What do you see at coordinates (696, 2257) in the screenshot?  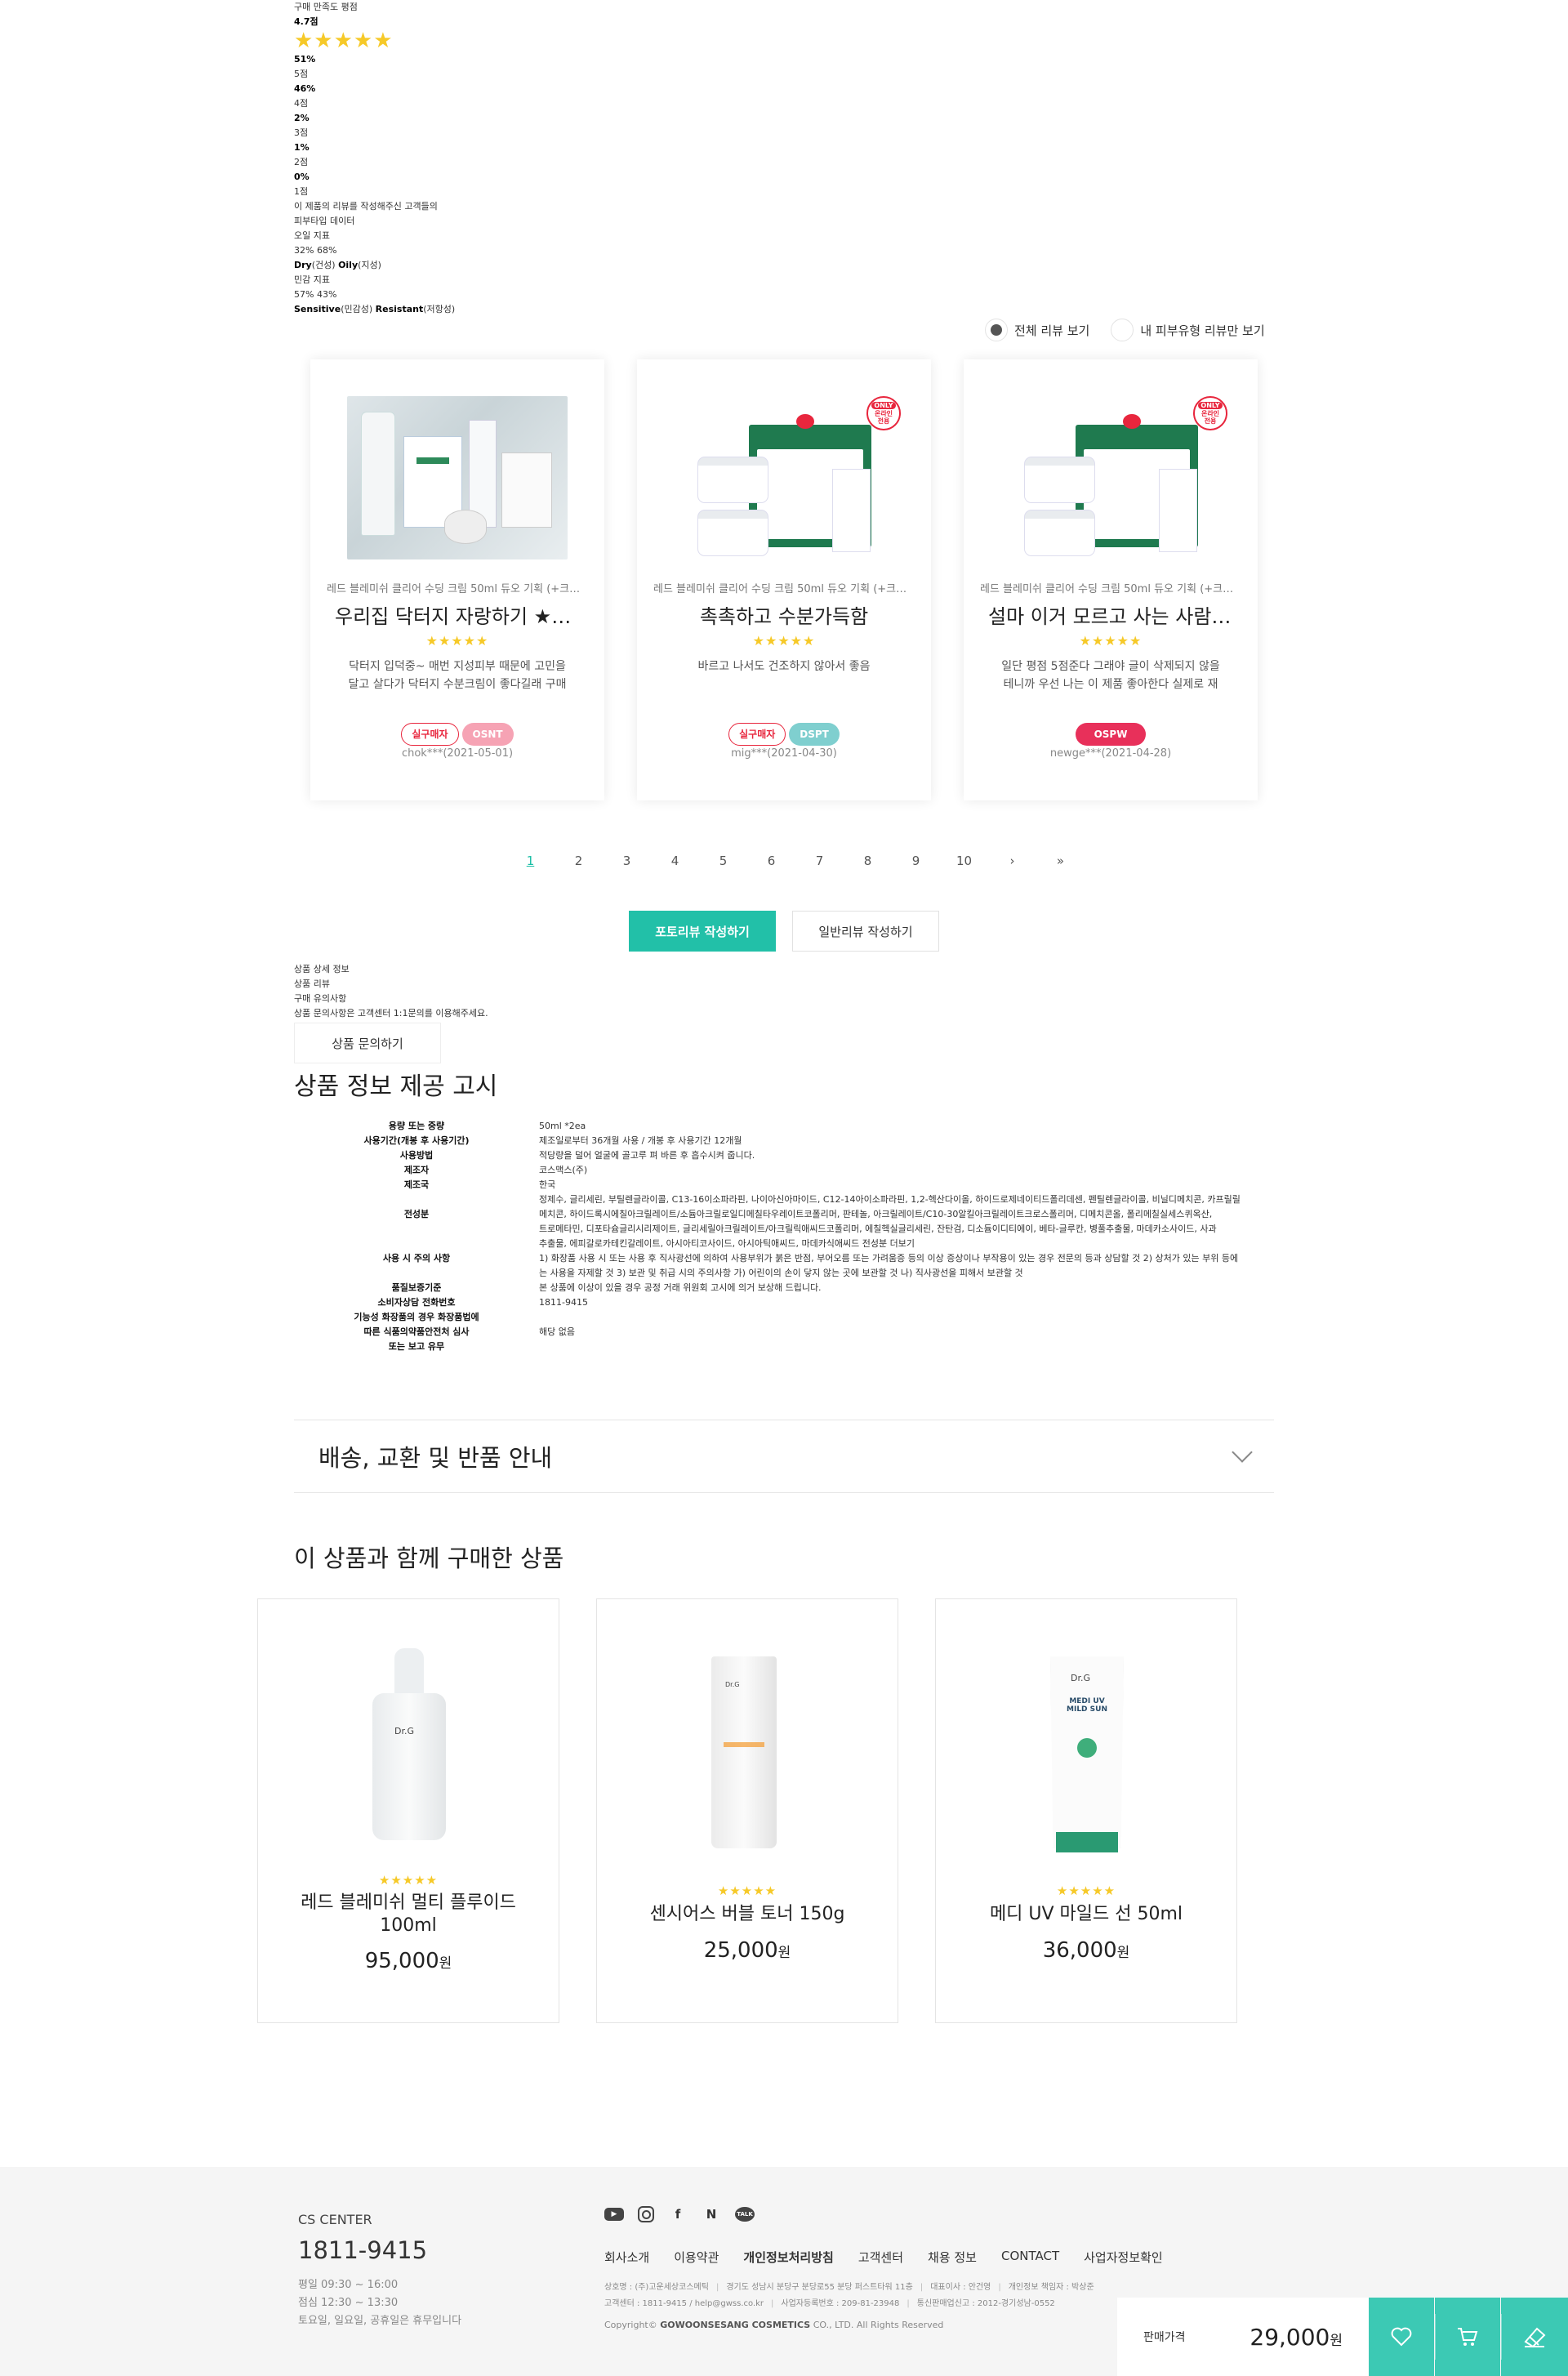 I see `footer-link-terms: 이용약관` at bounding box center [696, 2257].